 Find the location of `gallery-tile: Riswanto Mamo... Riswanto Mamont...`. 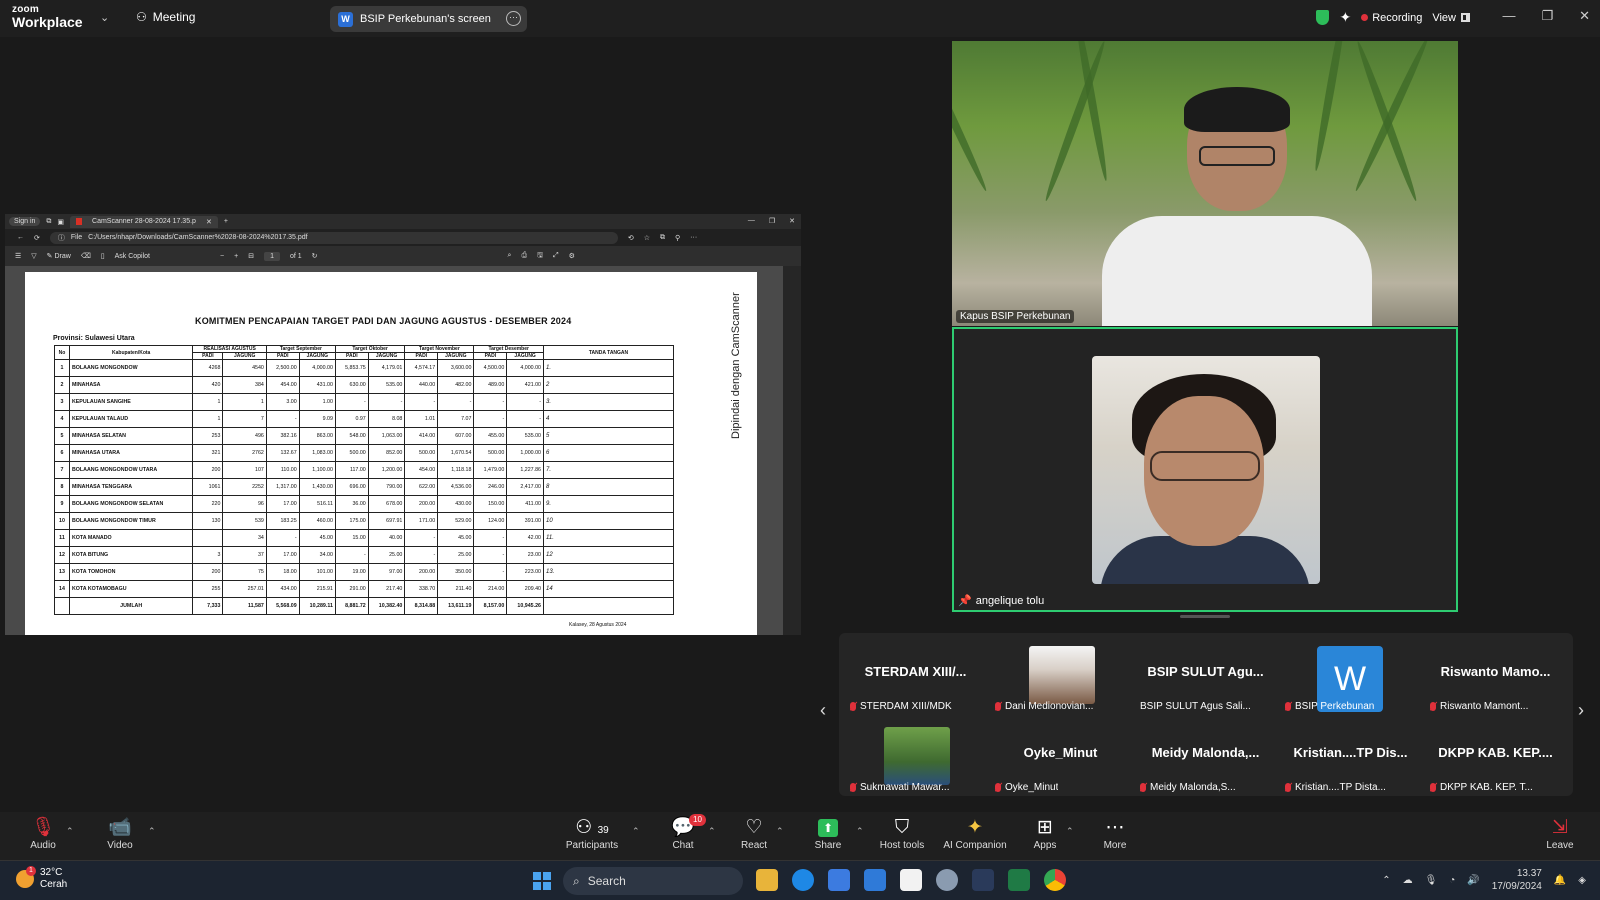

gallery-tile: Riswanto Mamo... Riswanto Mamont... is located at coordinates (1495, 677).